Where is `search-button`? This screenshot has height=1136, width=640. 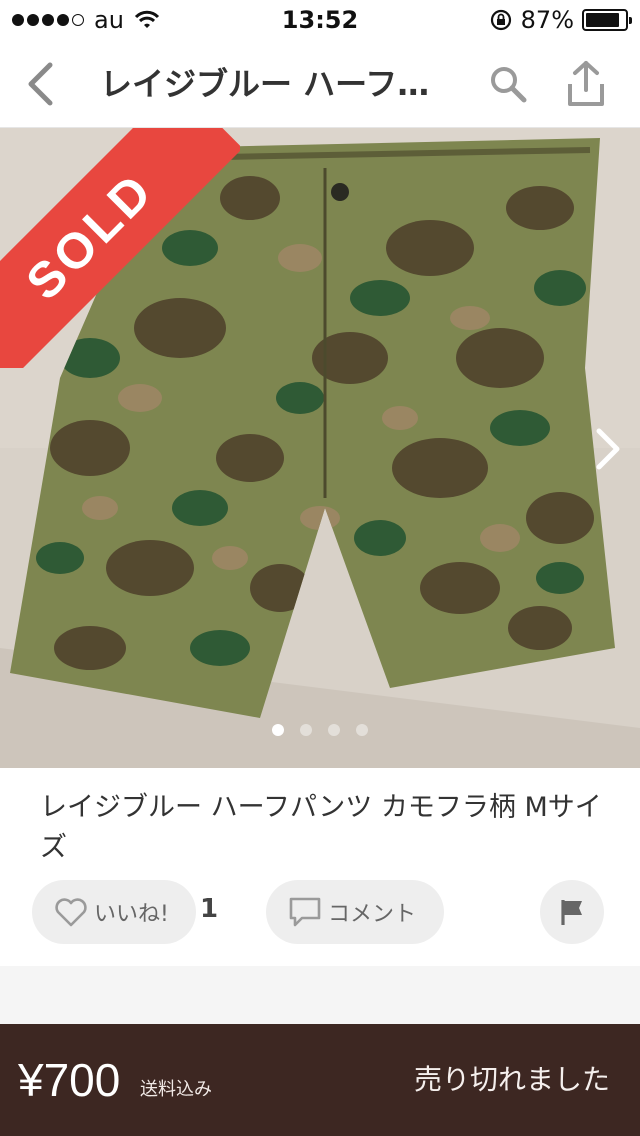 search-button is located at coordinates (508, 84).